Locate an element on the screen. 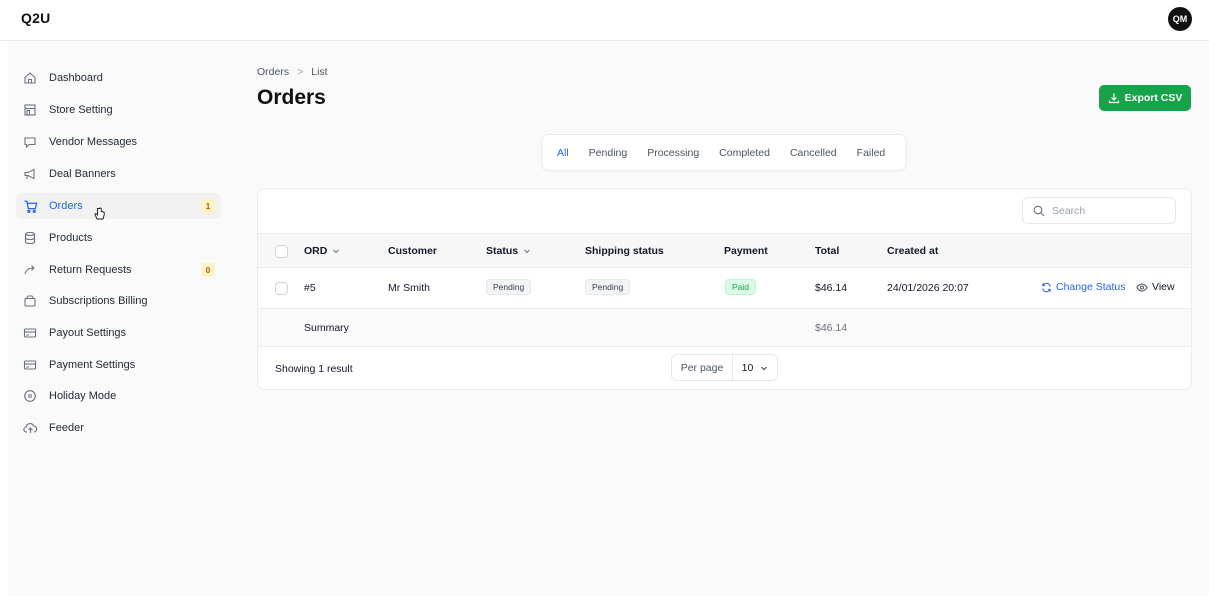  view-label: View is located at coordinates (1163, 287).